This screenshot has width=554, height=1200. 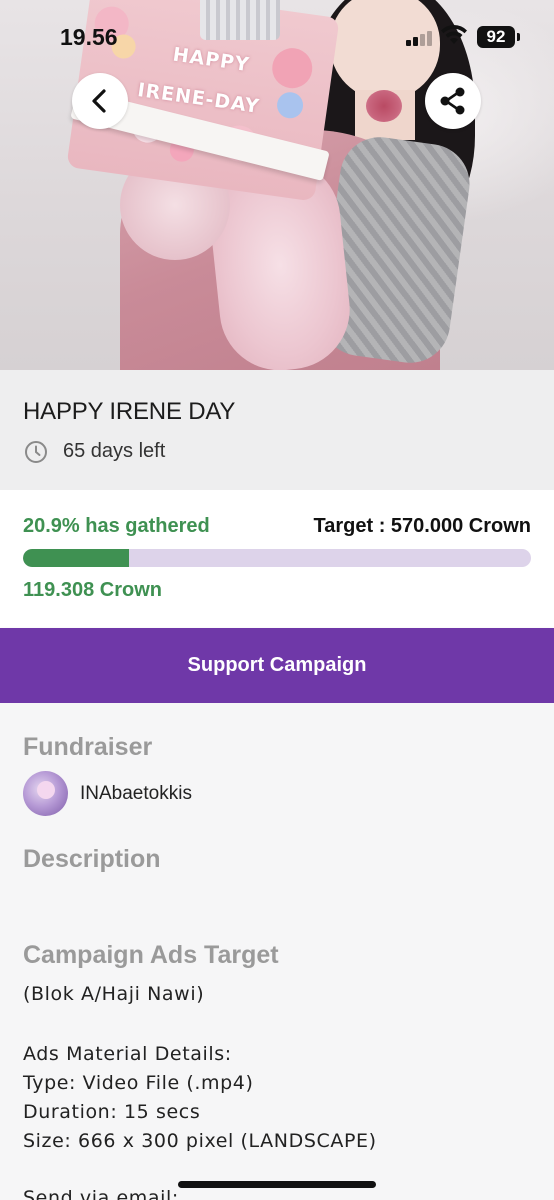 I want to click on description-heading: Description, so click(x=92, y=859).